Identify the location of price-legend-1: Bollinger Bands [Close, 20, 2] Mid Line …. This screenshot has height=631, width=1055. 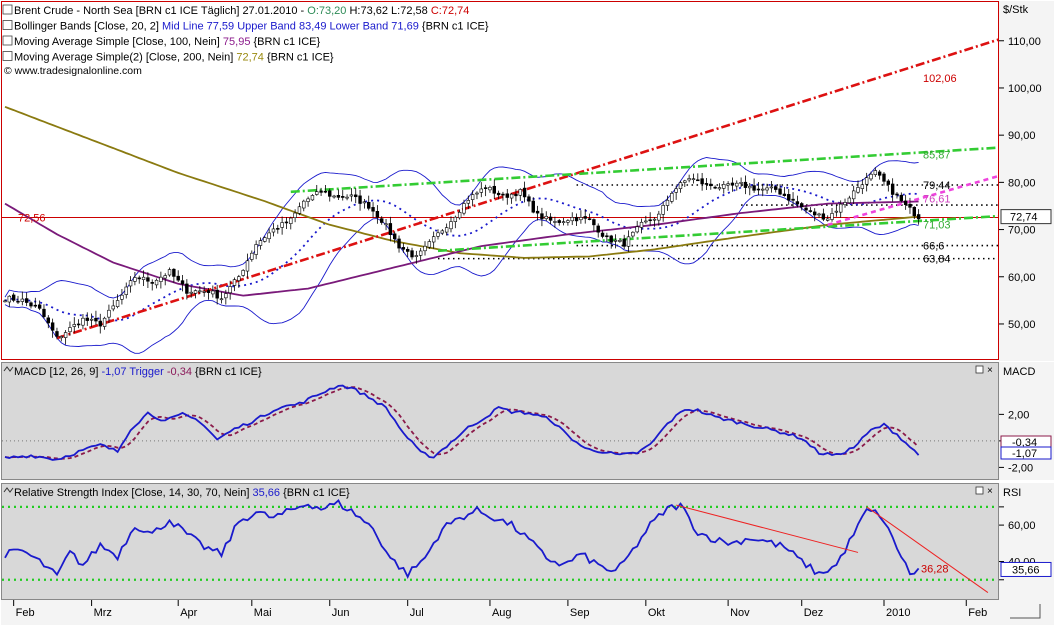
(251, 27).